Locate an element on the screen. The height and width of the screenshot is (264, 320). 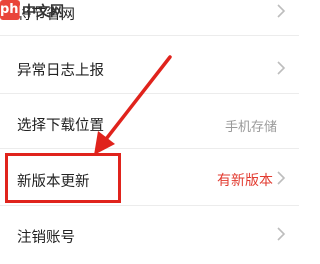
settings-row-error-log-label: 异常日志上报 is located at coordinates (60, 71).